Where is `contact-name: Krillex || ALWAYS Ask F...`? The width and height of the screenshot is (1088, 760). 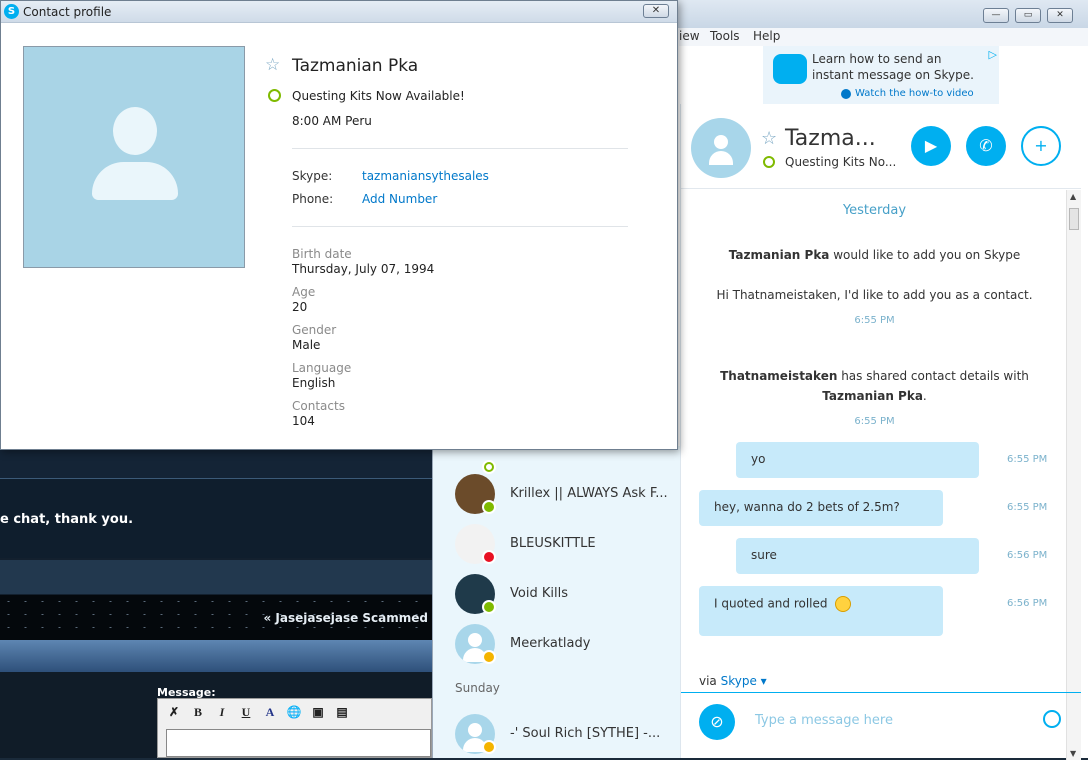 contact-name: Krillex || ALWAYS Ask F... is located at coordinates (589, 493).